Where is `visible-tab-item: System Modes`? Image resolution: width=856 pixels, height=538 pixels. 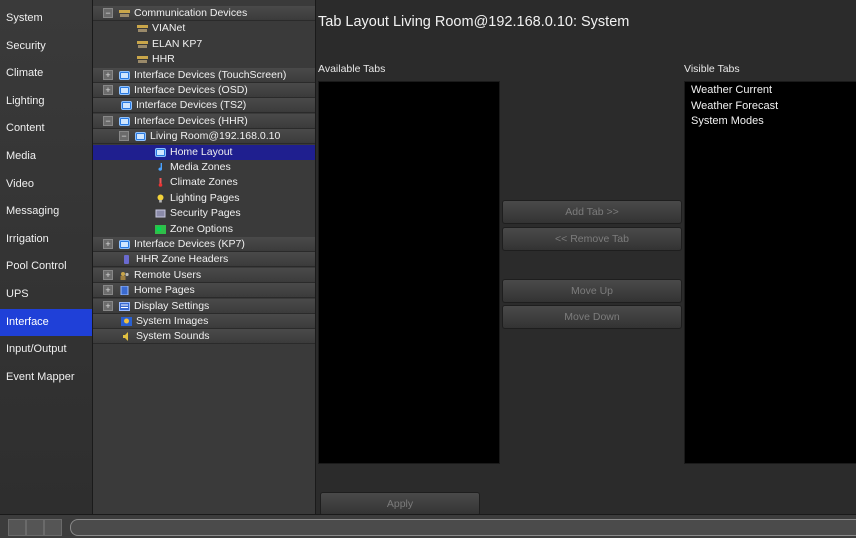 visible-tab-item: System Modes is located at coordinates (727, 121).